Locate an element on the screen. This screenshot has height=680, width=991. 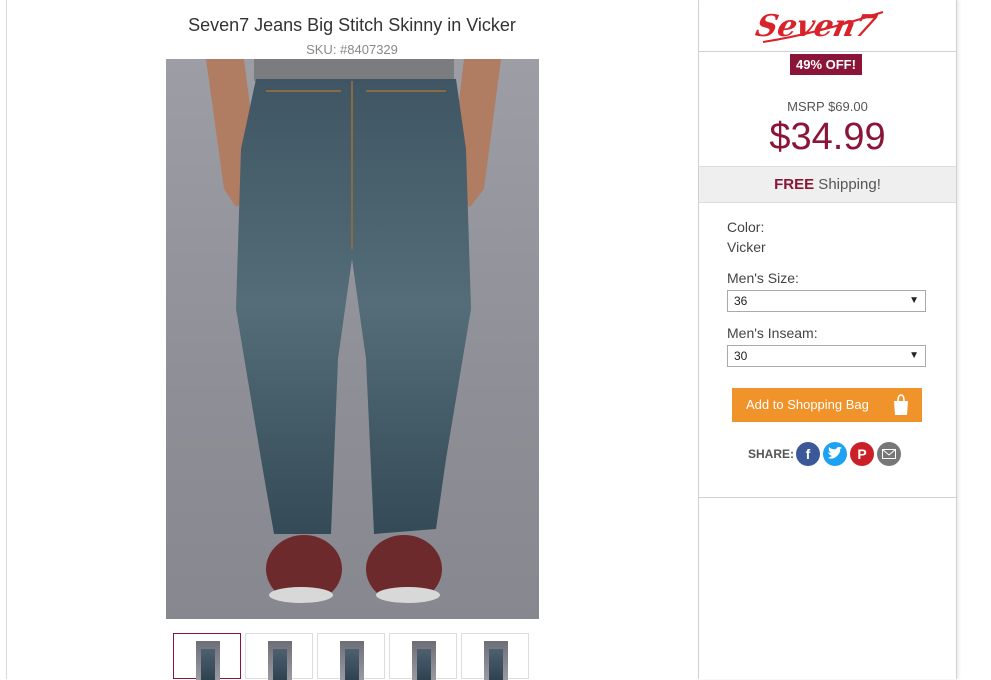
size-select: 36 ▼ is located at coordinates (826, 301).